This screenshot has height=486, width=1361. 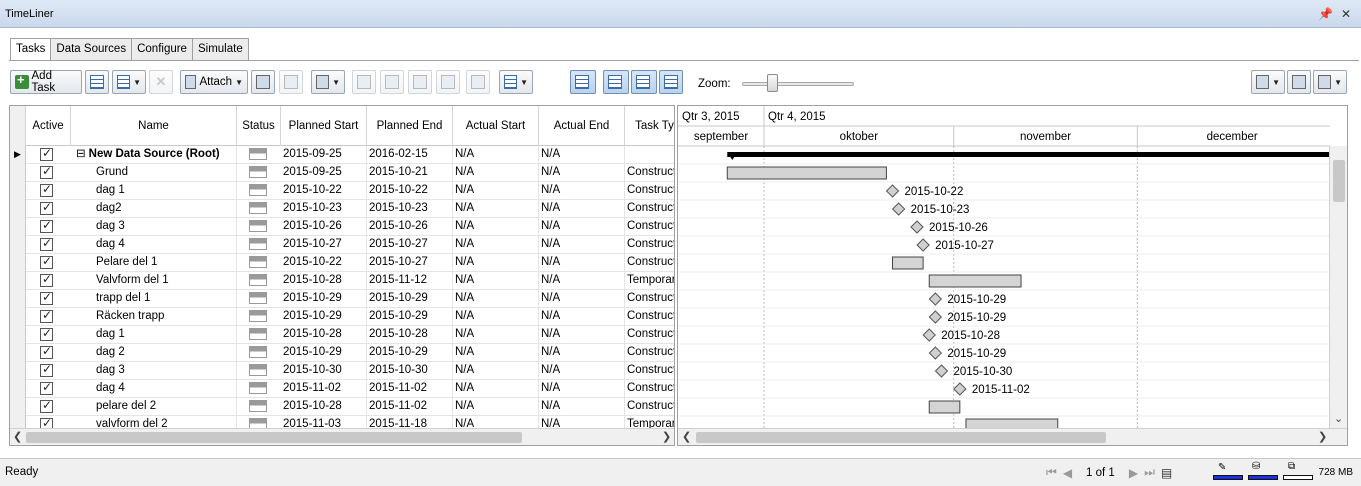 I want to click on export-dropdown-button: ▼, so click(x=1330, y=82).